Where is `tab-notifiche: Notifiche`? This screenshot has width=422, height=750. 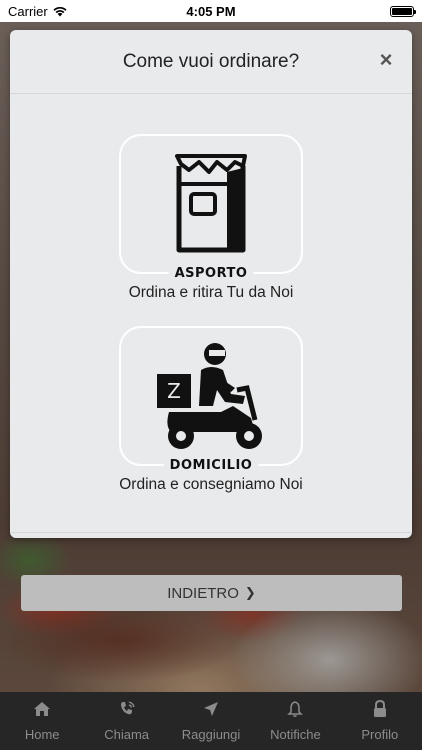
tab-notifiche: Notifiche is located at coordinates (295, 721).